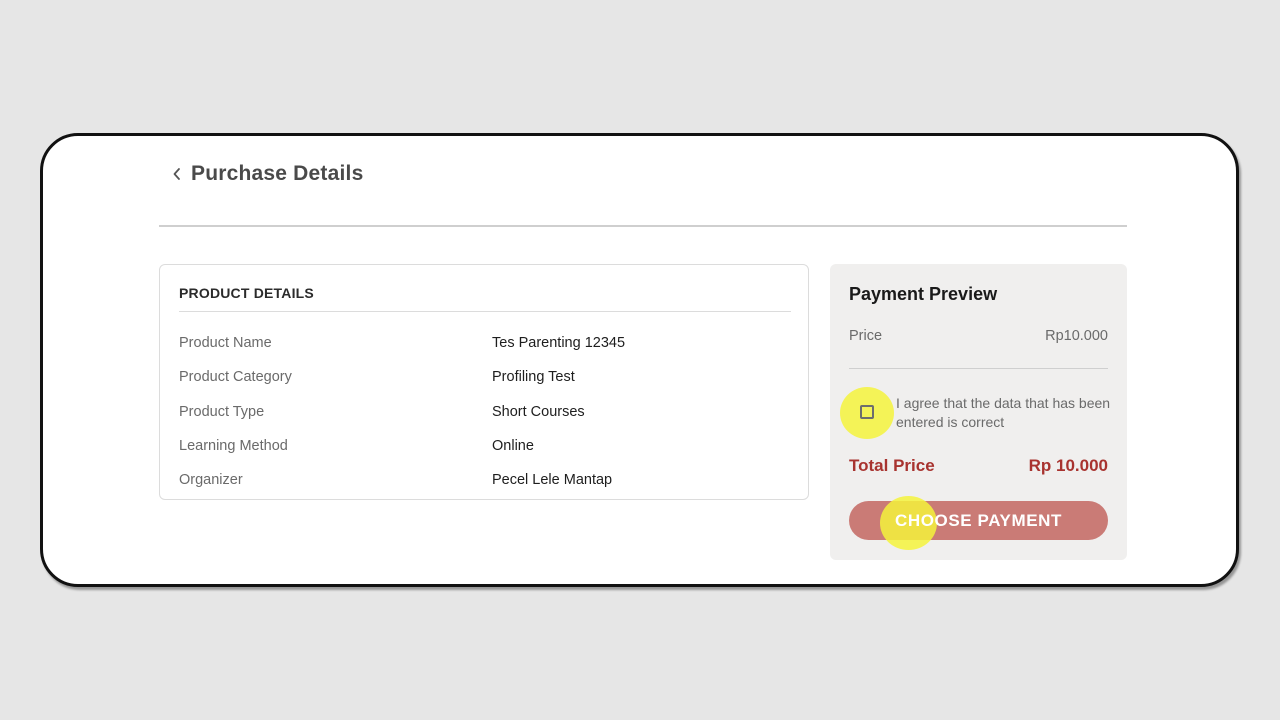 Image resolution: width=1280 pixels, height=720 pixels. What do you see at coordinates (1076, 336) in the screenshot?
I see `price-value: Rp10.000` at bounding box center [1076, 336].